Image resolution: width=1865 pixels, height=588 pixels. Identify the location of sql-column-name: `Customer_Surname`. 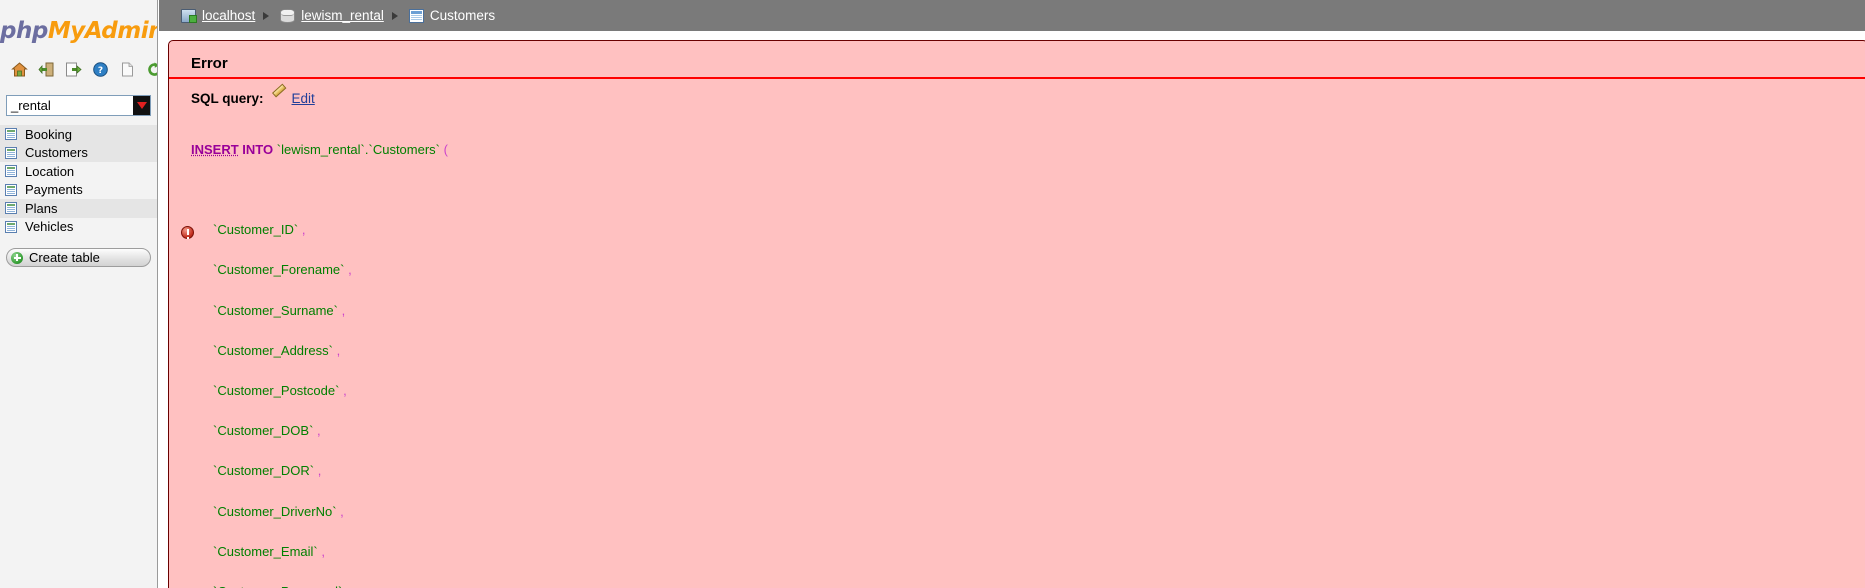
(275, 310).